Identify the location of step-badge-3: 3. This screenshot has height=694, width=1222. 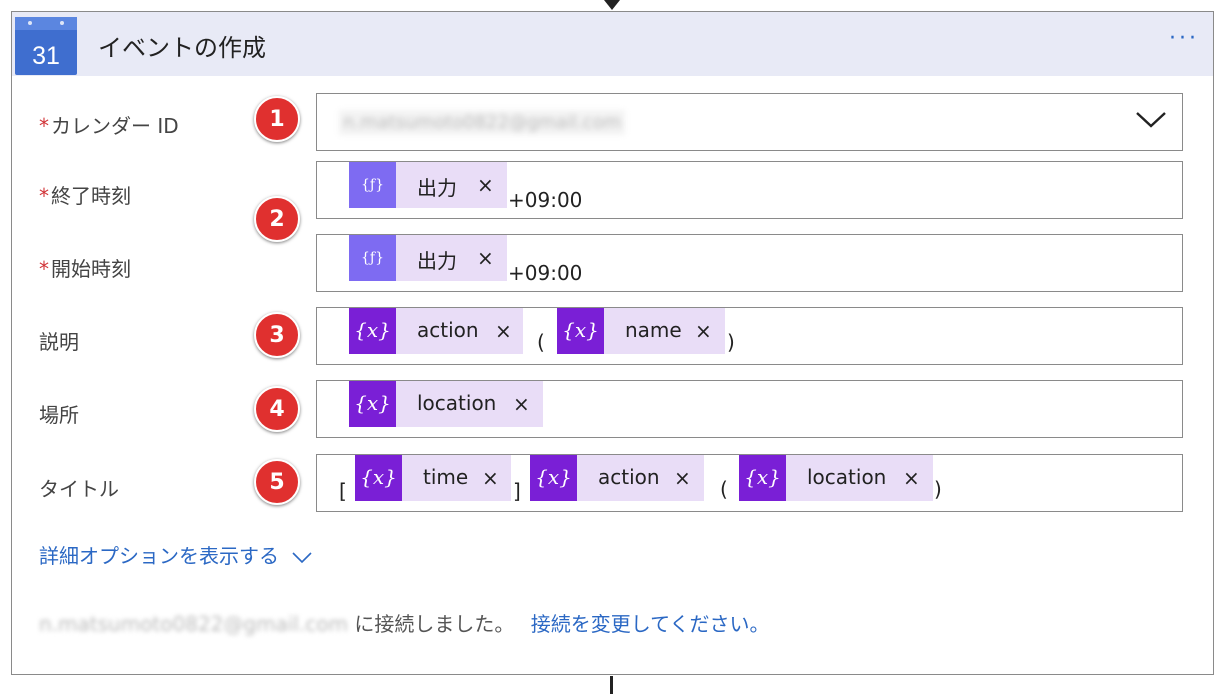
(277, 335).